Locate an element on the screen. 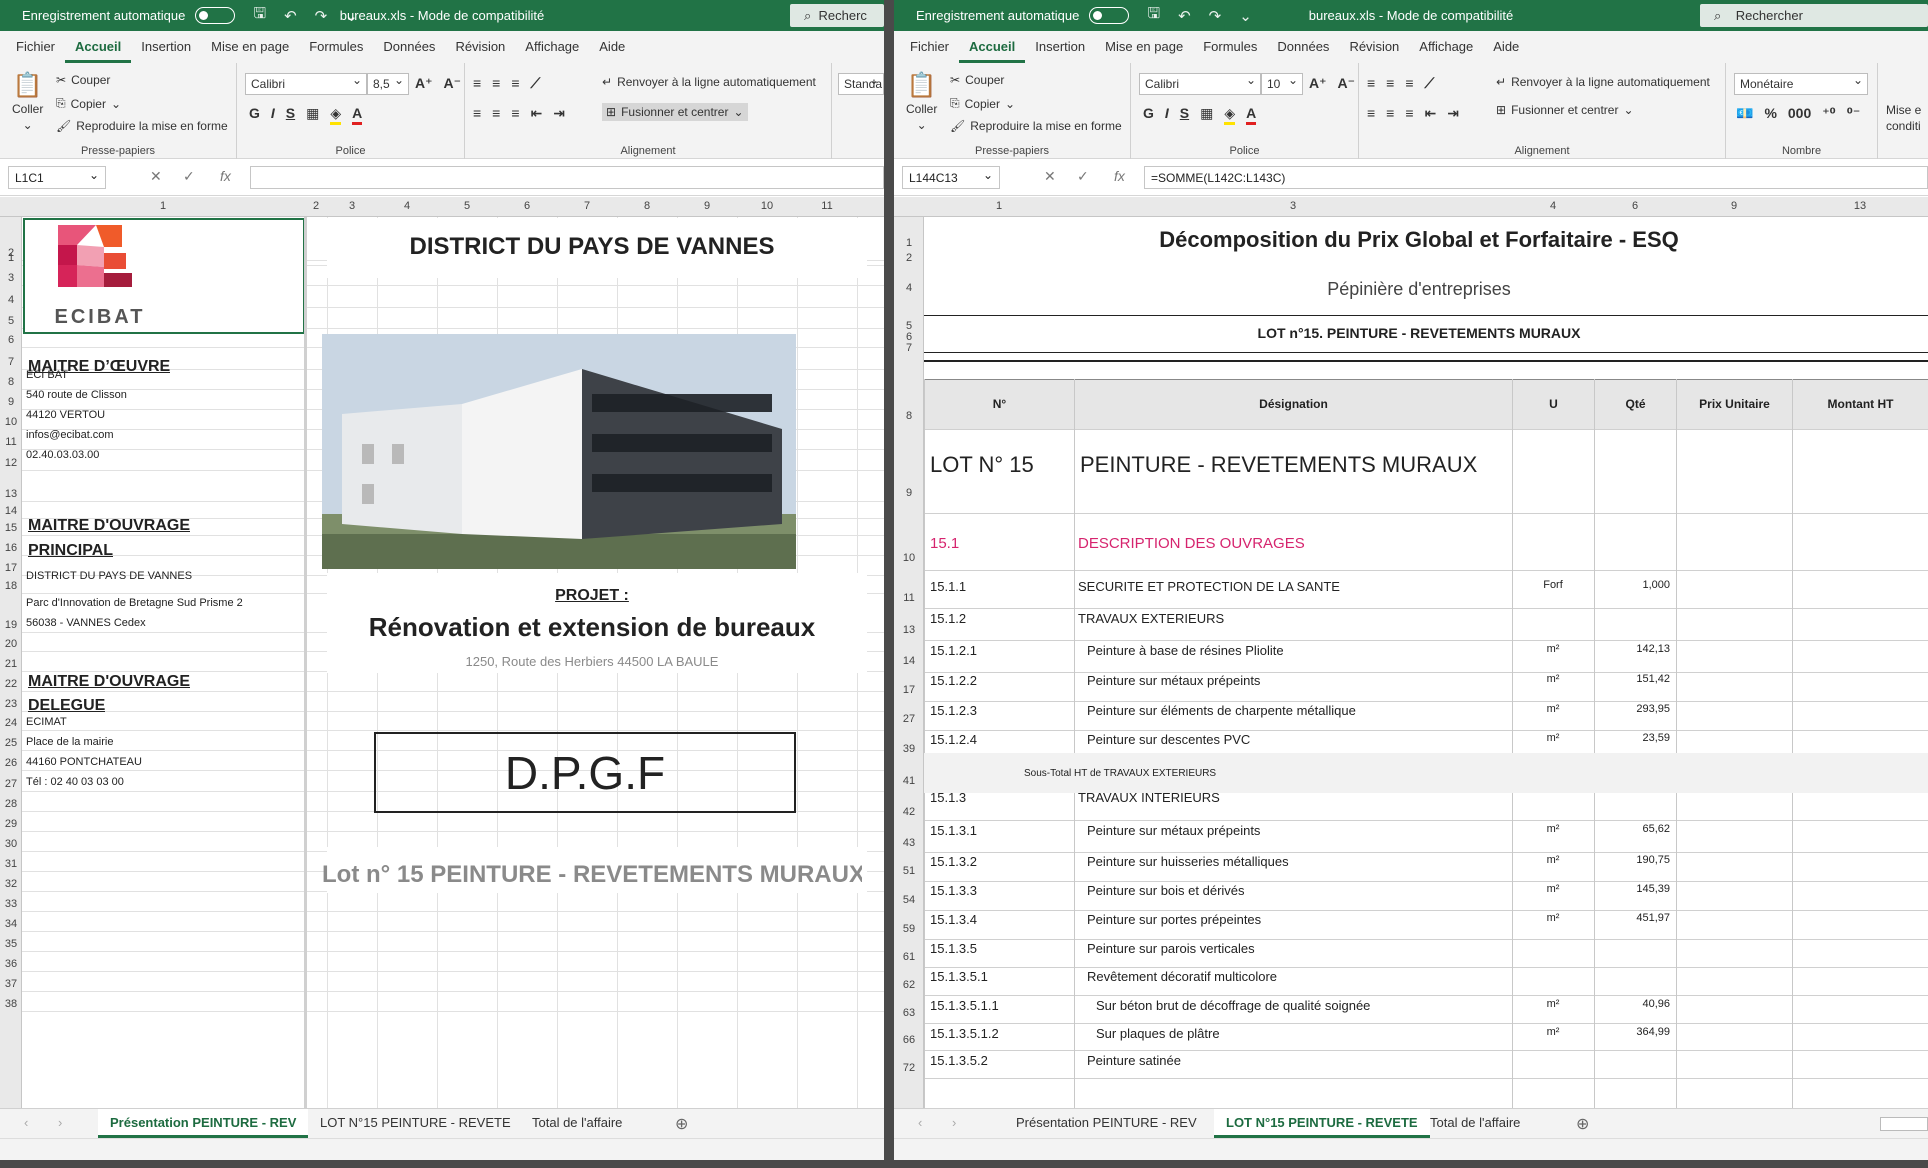 The width and height of the screenshot is (1928, 1168). row-header: 11 is located at coordinates (11, 442).